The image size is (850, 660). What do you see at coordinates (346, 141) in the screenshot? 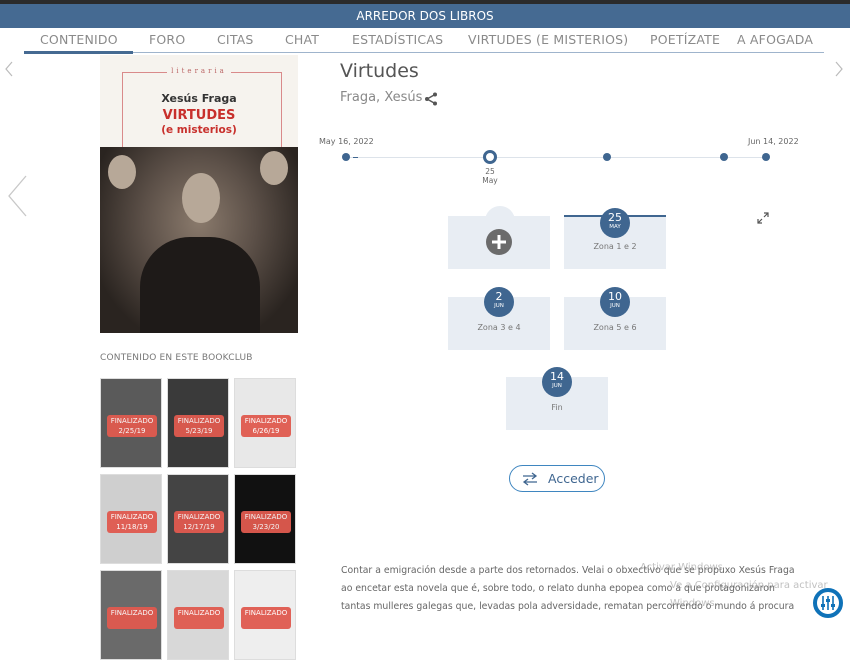
I see `timeline-start-date: May 16, 2022` at bounding box center [346, 141].